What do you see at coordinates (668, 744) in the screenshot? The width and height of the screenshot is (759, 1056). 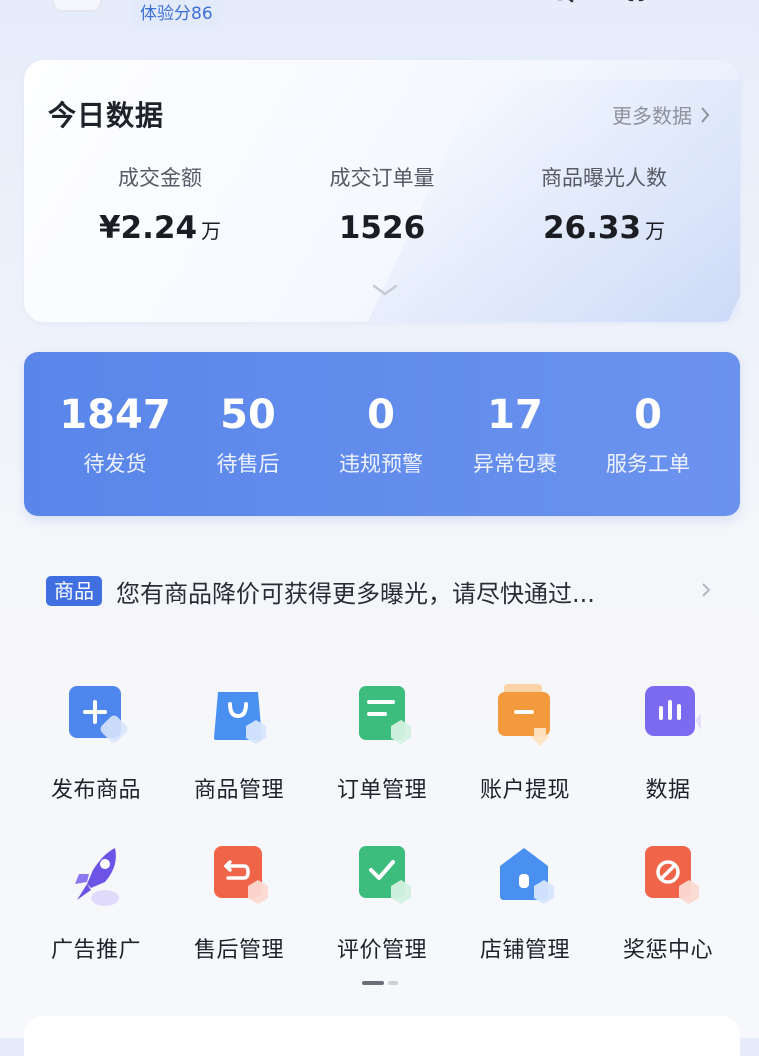 I see `feature-data: 数据` at bounding box center [668, 744].